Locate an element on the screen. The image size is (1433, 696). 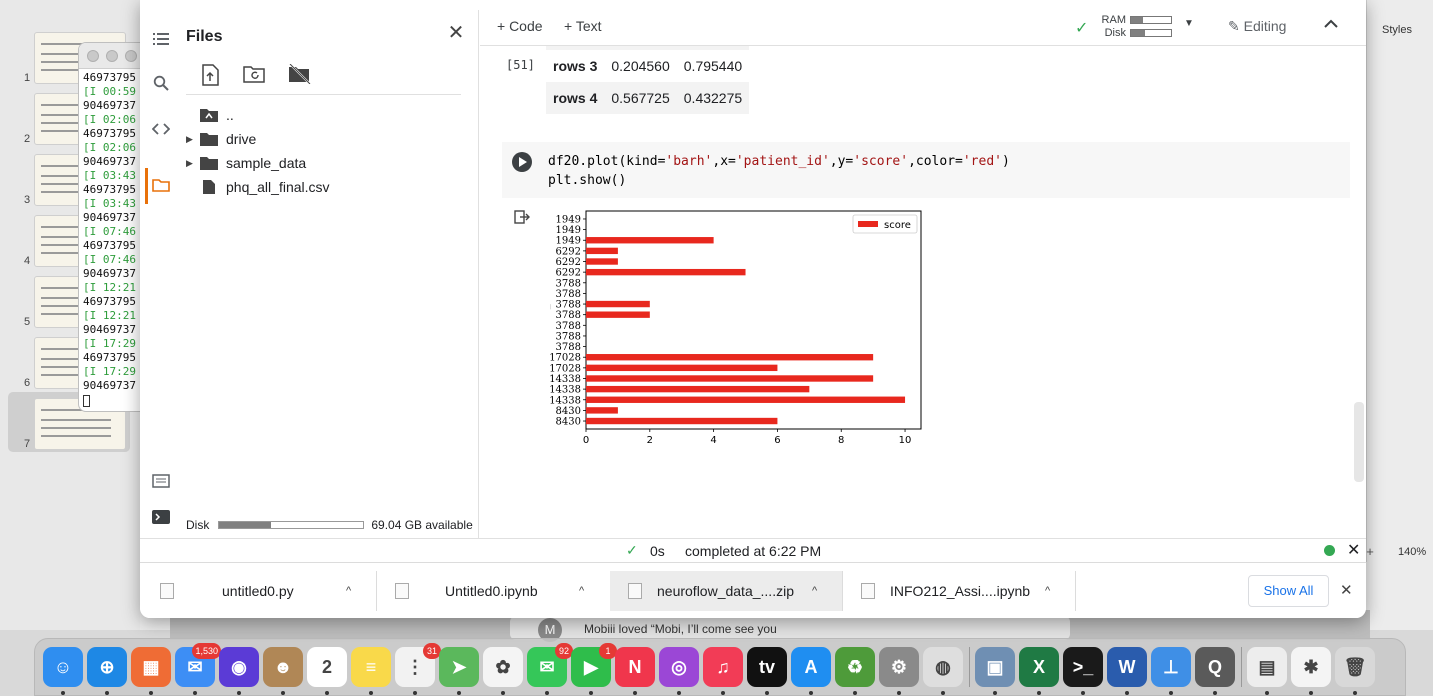
download-name: INFO212_Assi....ipynb is located at coordinates (960, 591).